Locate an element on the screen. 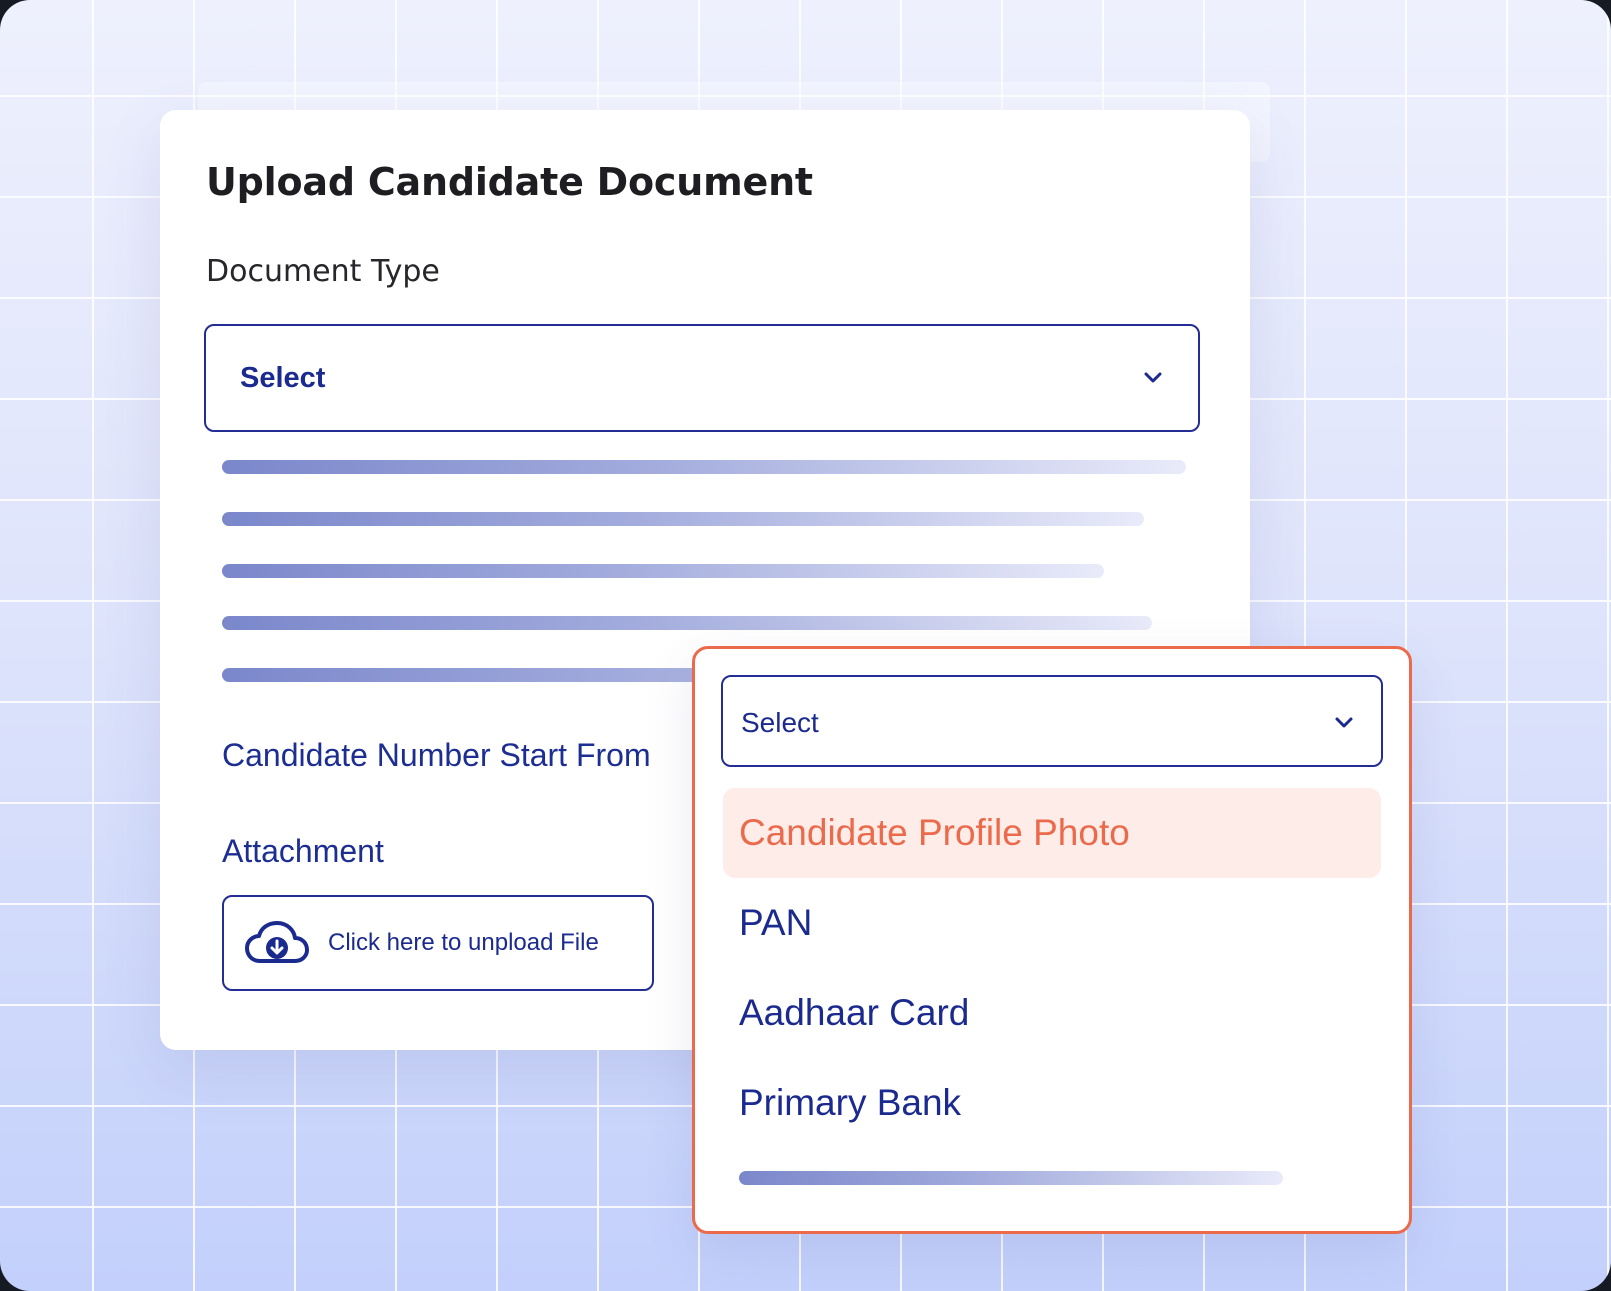  dropdown-select: Select is located at coordinates (1052, 721).